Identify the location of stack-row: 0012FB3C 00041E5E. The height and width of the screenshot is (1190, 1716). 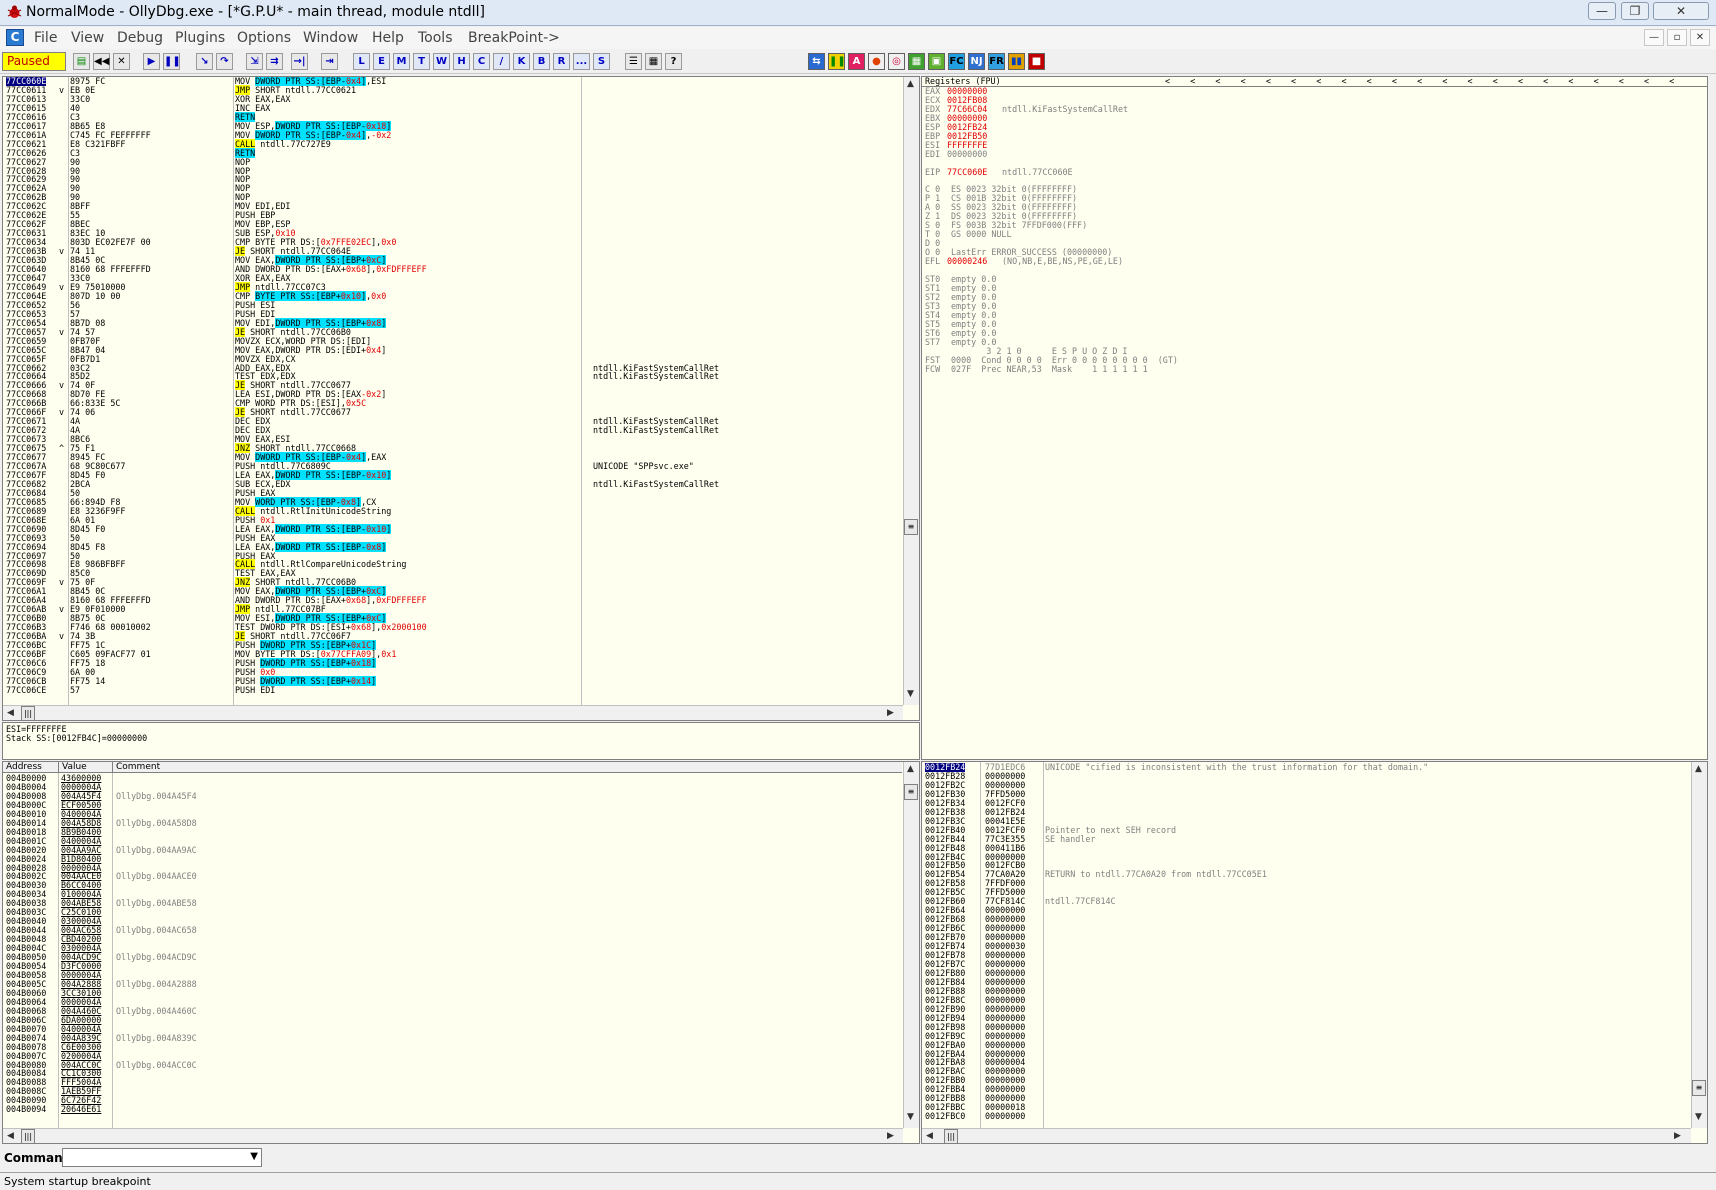
(1305, 821).